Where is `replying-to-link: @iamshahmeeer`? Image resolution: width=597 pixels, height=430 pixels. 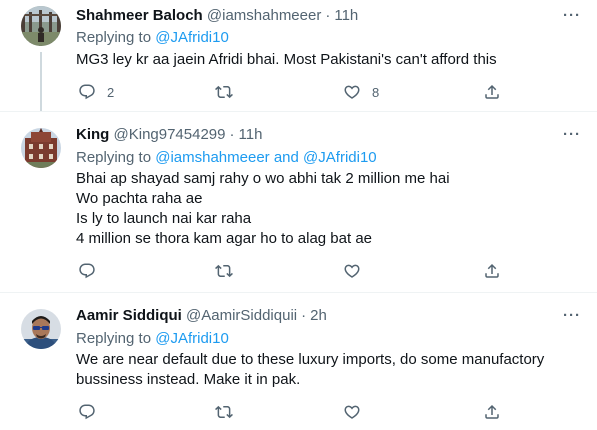 replying-to-link: @iamshahmeeer is located at coordinates (212, 157).